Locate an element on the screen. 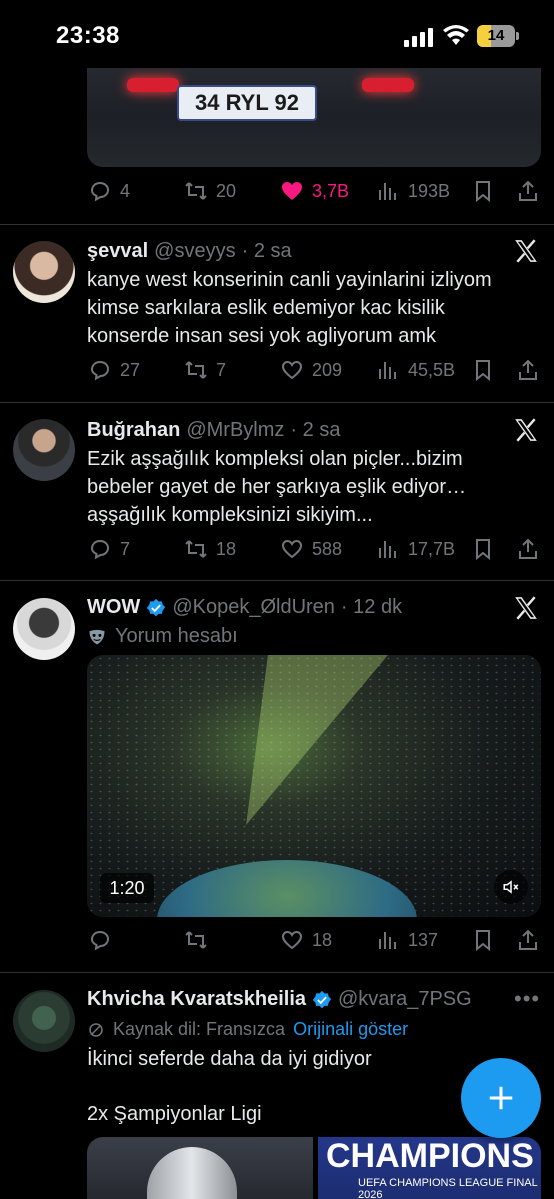 This screenshot has width=554, height=1199. tweet-actions: 27 7 209 45,5B is located at coordinates (314, 371).